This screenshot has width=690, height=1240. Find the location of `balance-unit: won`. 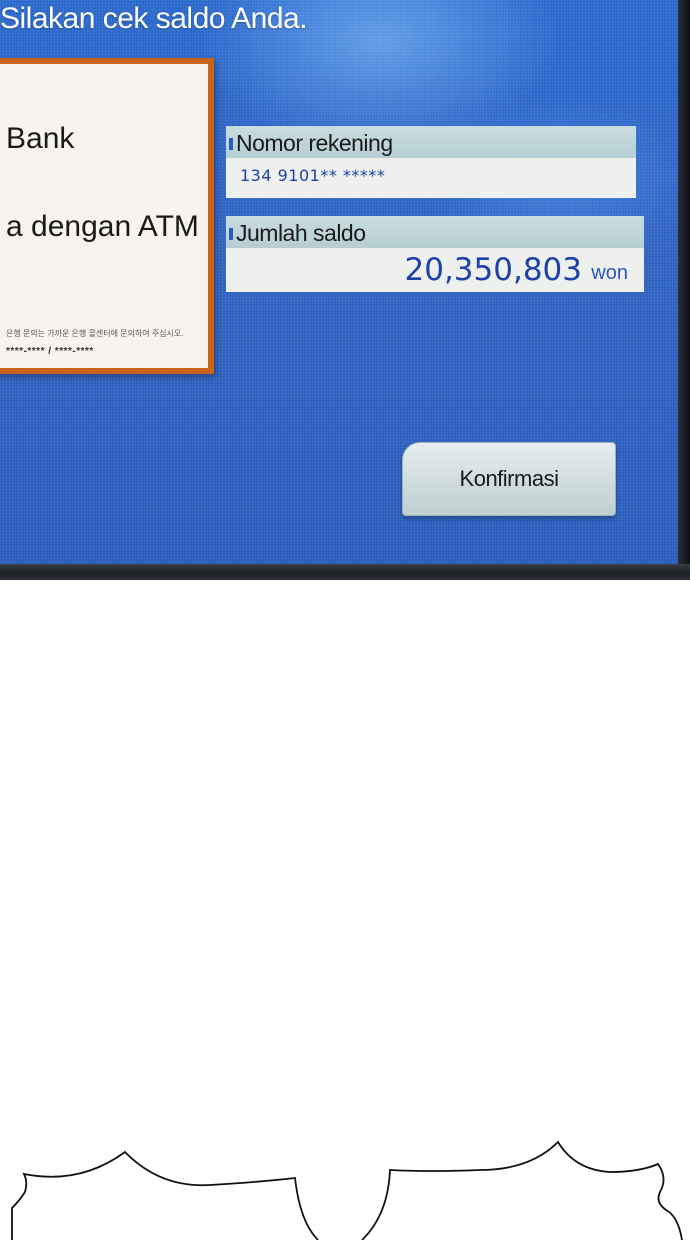

balance-unit: won is located at coordinates (609, 273).